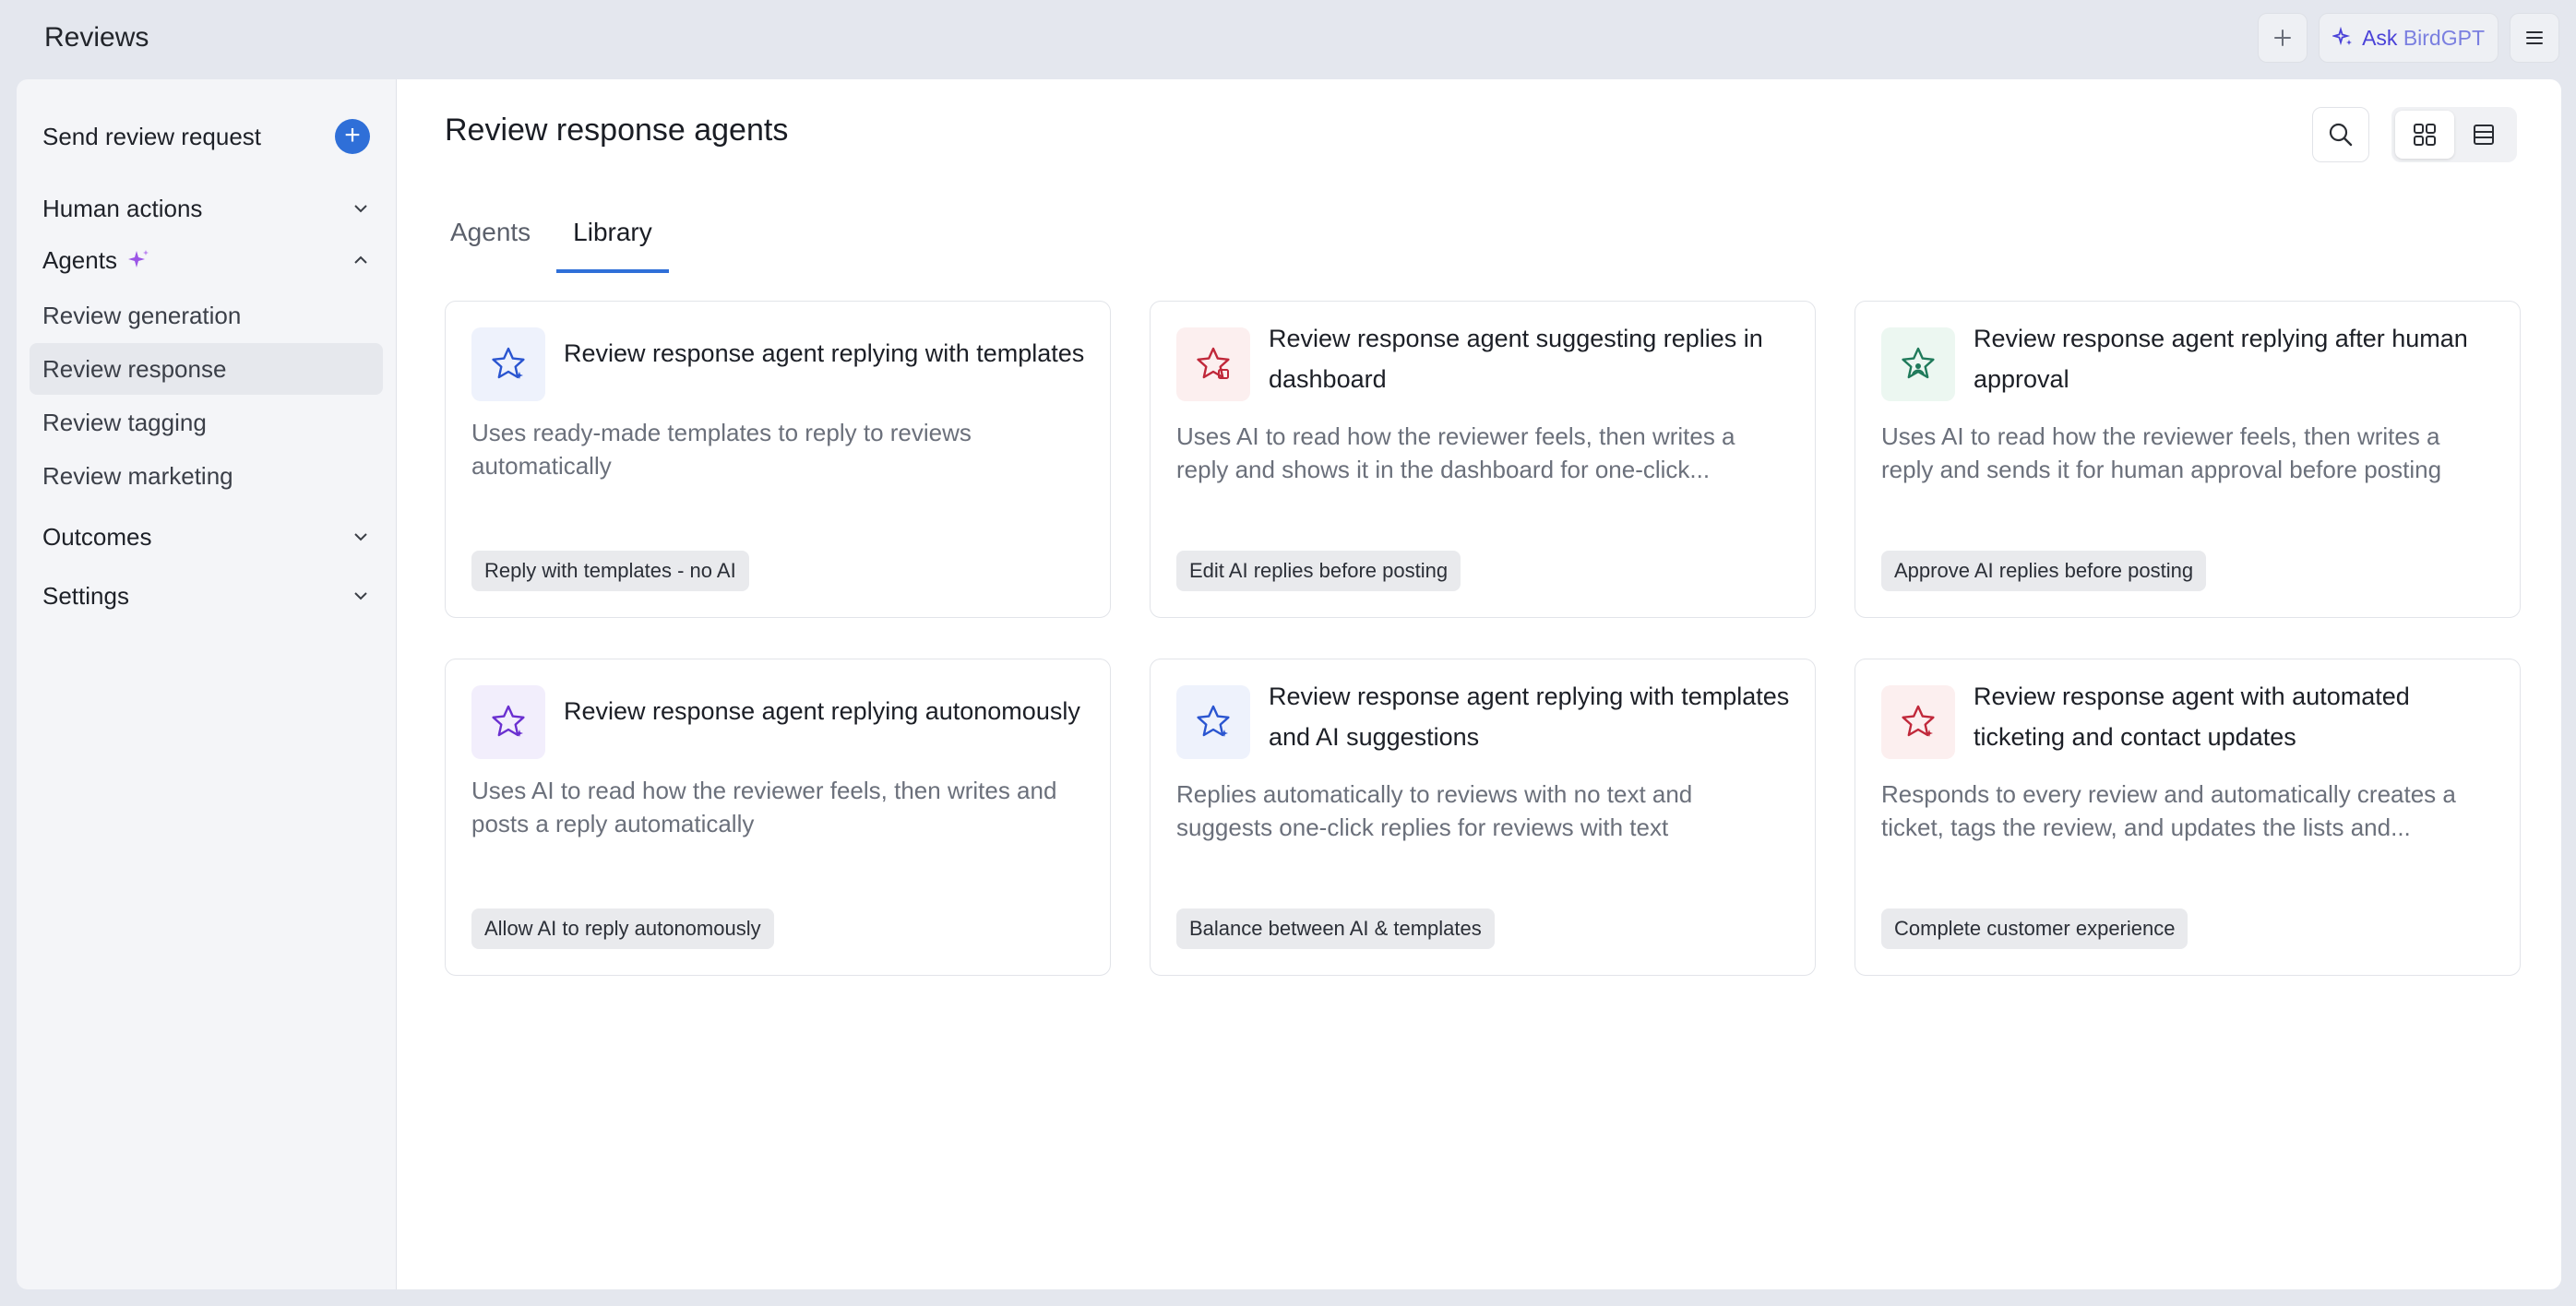  I want to click on page-title: Review response agents, so click(617, 131).